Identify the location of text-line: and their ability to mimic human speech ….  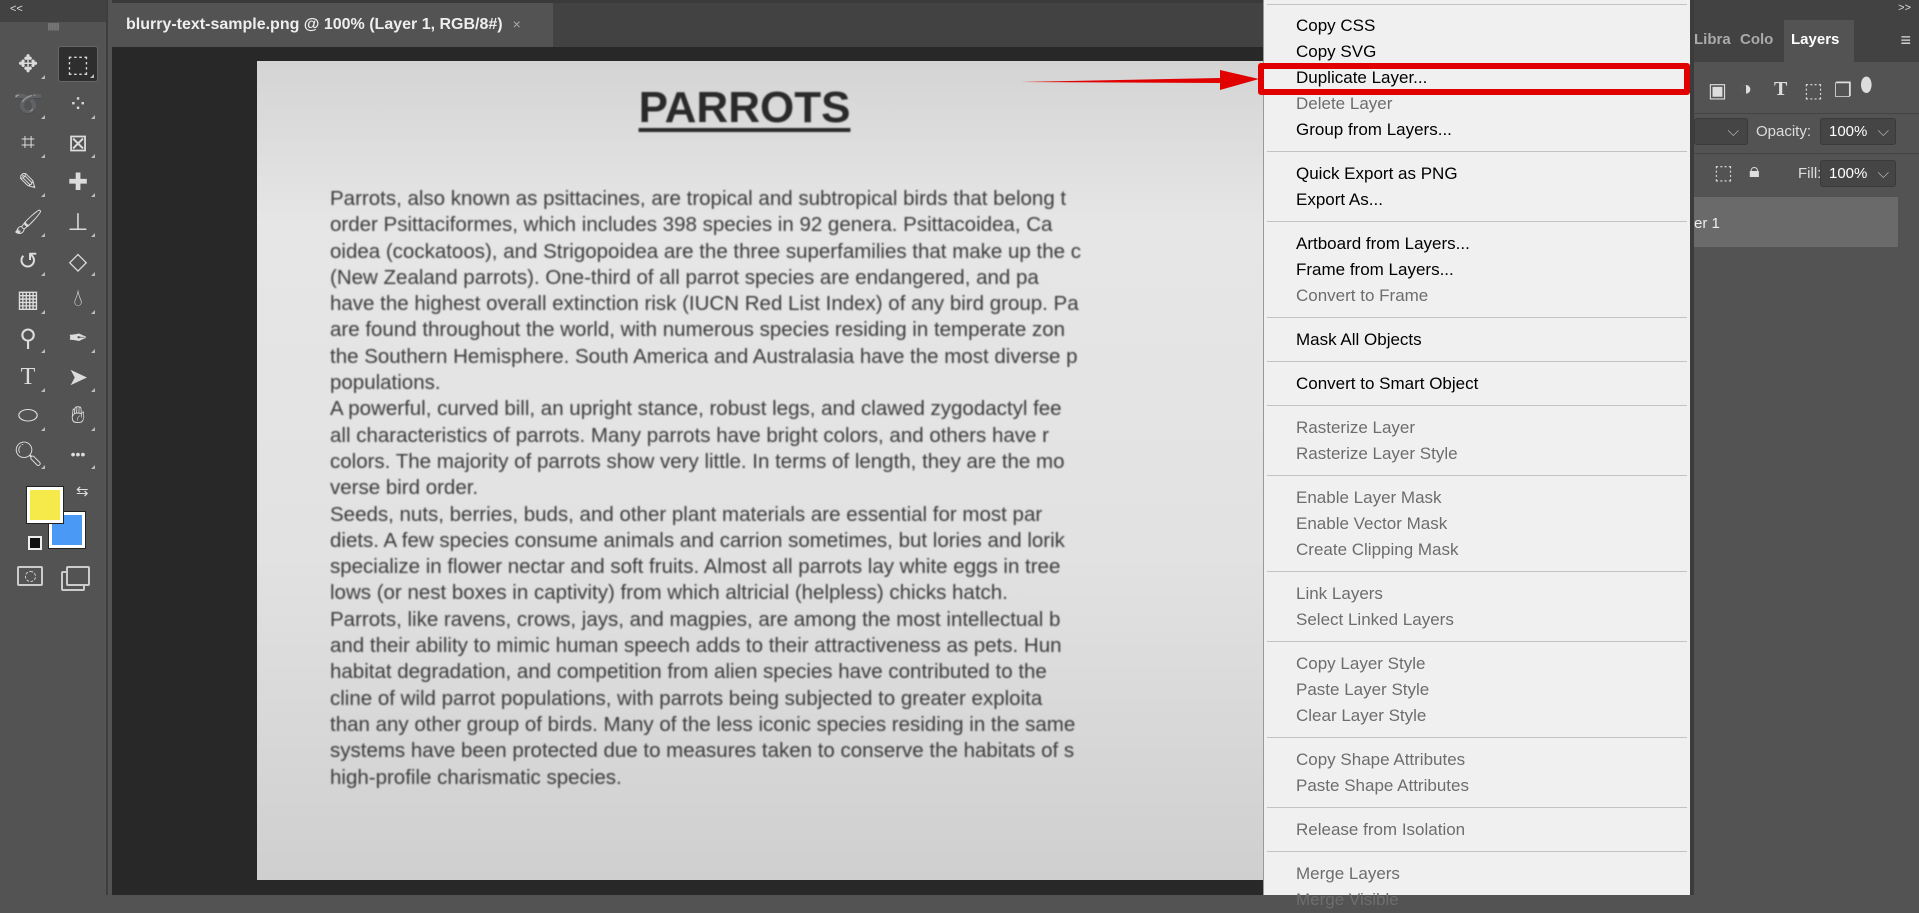
(696, 646).